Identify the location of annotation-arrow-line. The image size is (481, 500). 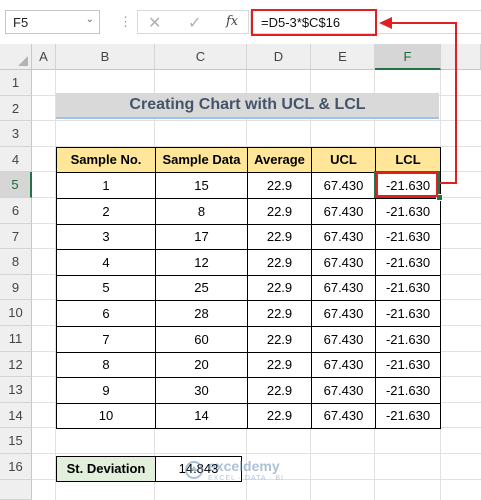
(424, 103).